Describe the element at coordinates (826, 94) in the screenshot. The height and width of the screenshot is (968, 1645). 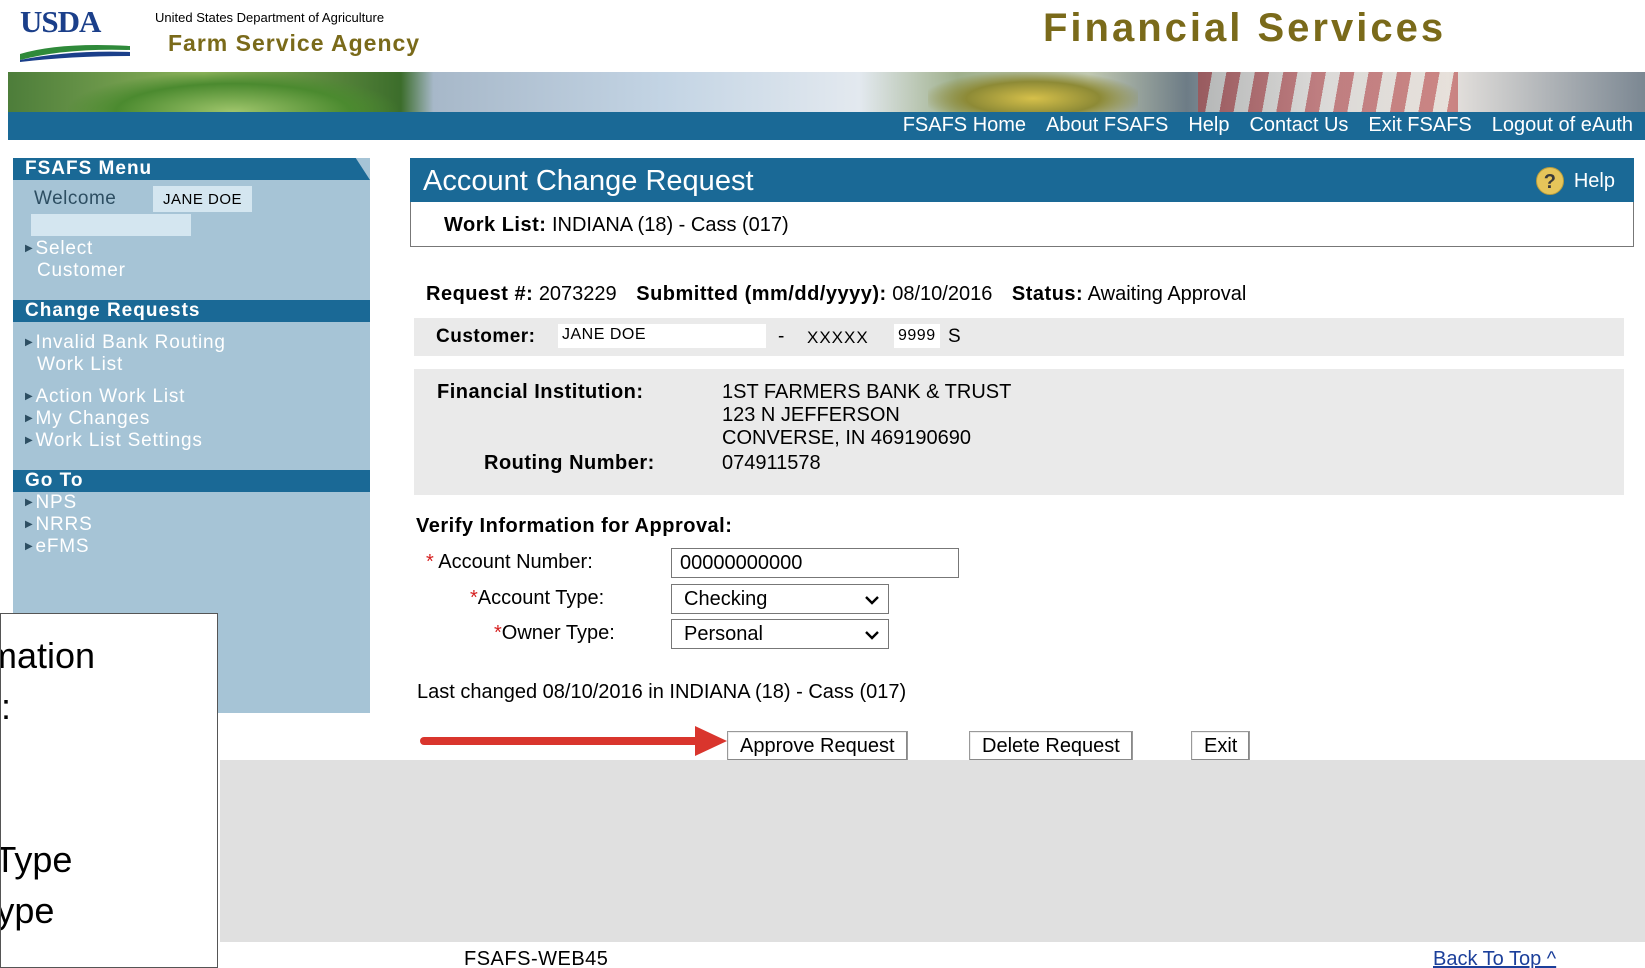
I see `header-banner-image` at that location.